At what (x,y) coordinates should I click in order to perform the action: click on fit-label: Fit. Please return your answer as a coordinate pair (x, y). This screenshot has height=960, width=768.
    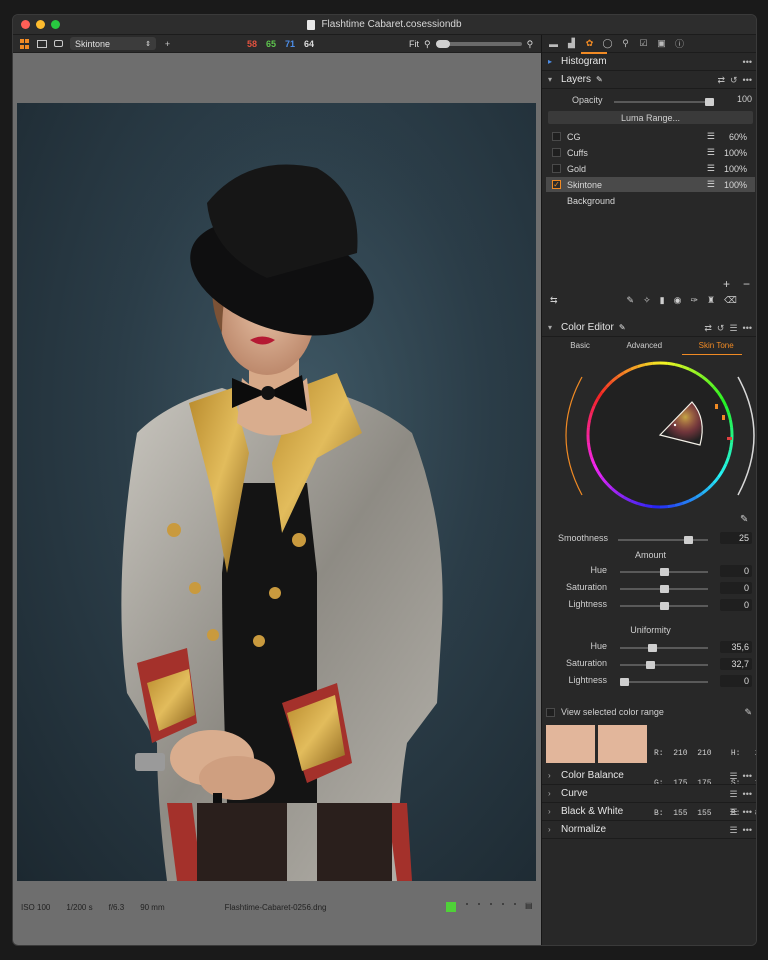
    Looking at the image, I should click on (414, 44).